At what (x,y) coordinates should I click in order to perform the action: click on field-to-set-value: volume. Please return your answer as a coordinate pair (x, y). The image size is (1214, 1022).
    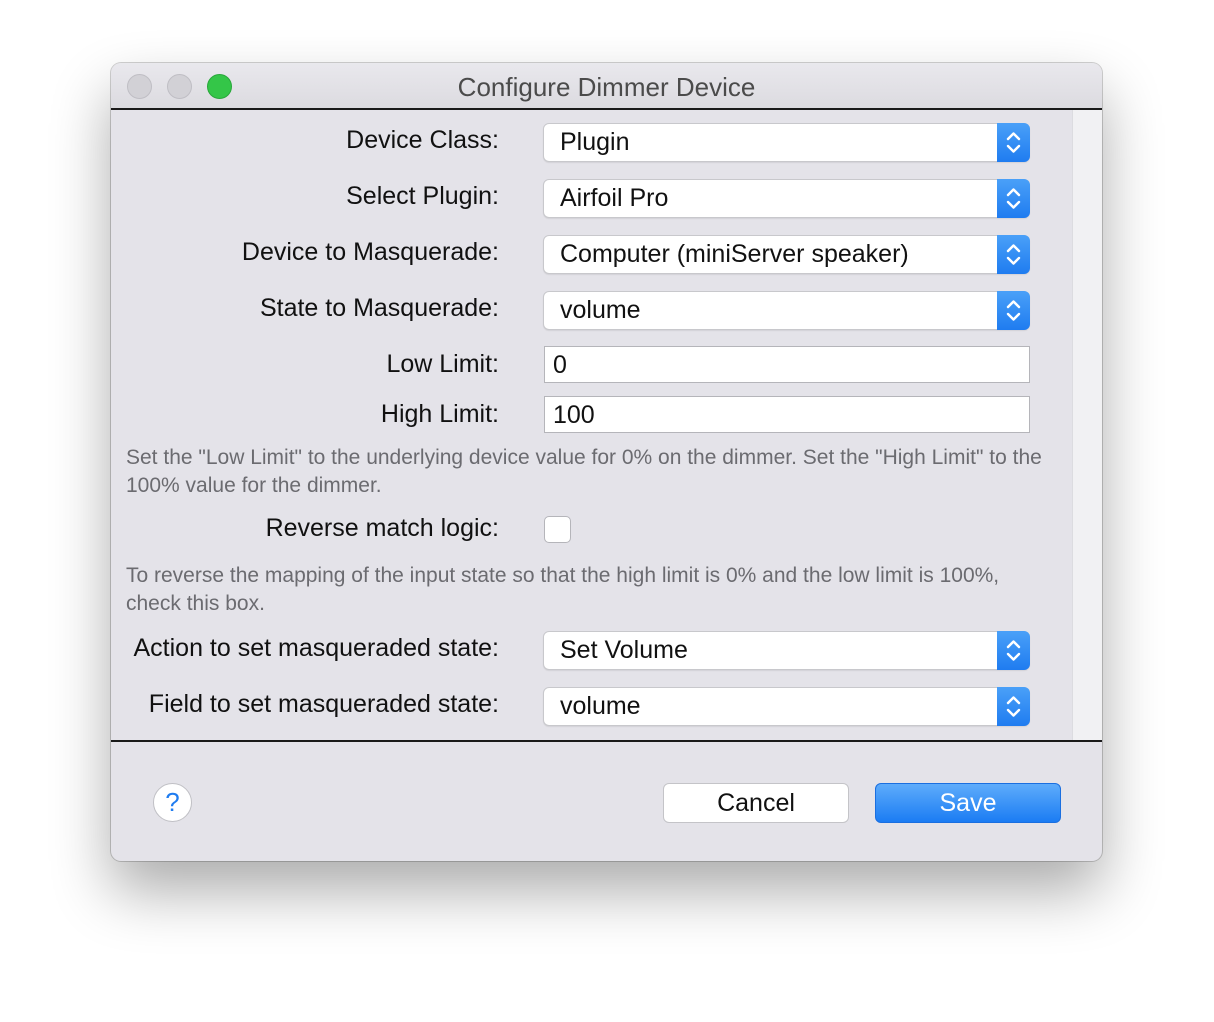
    Looking at the image, I should click on (600, 706).